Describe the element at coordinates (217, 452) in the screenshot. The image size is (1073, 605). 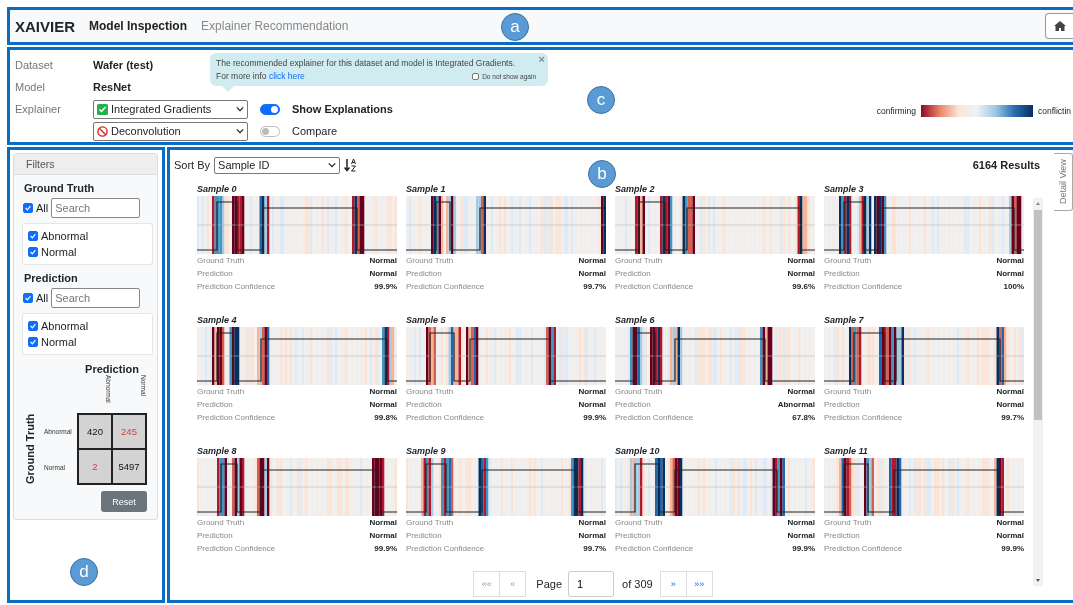
I see `sample-title: Sample 8` at that location.